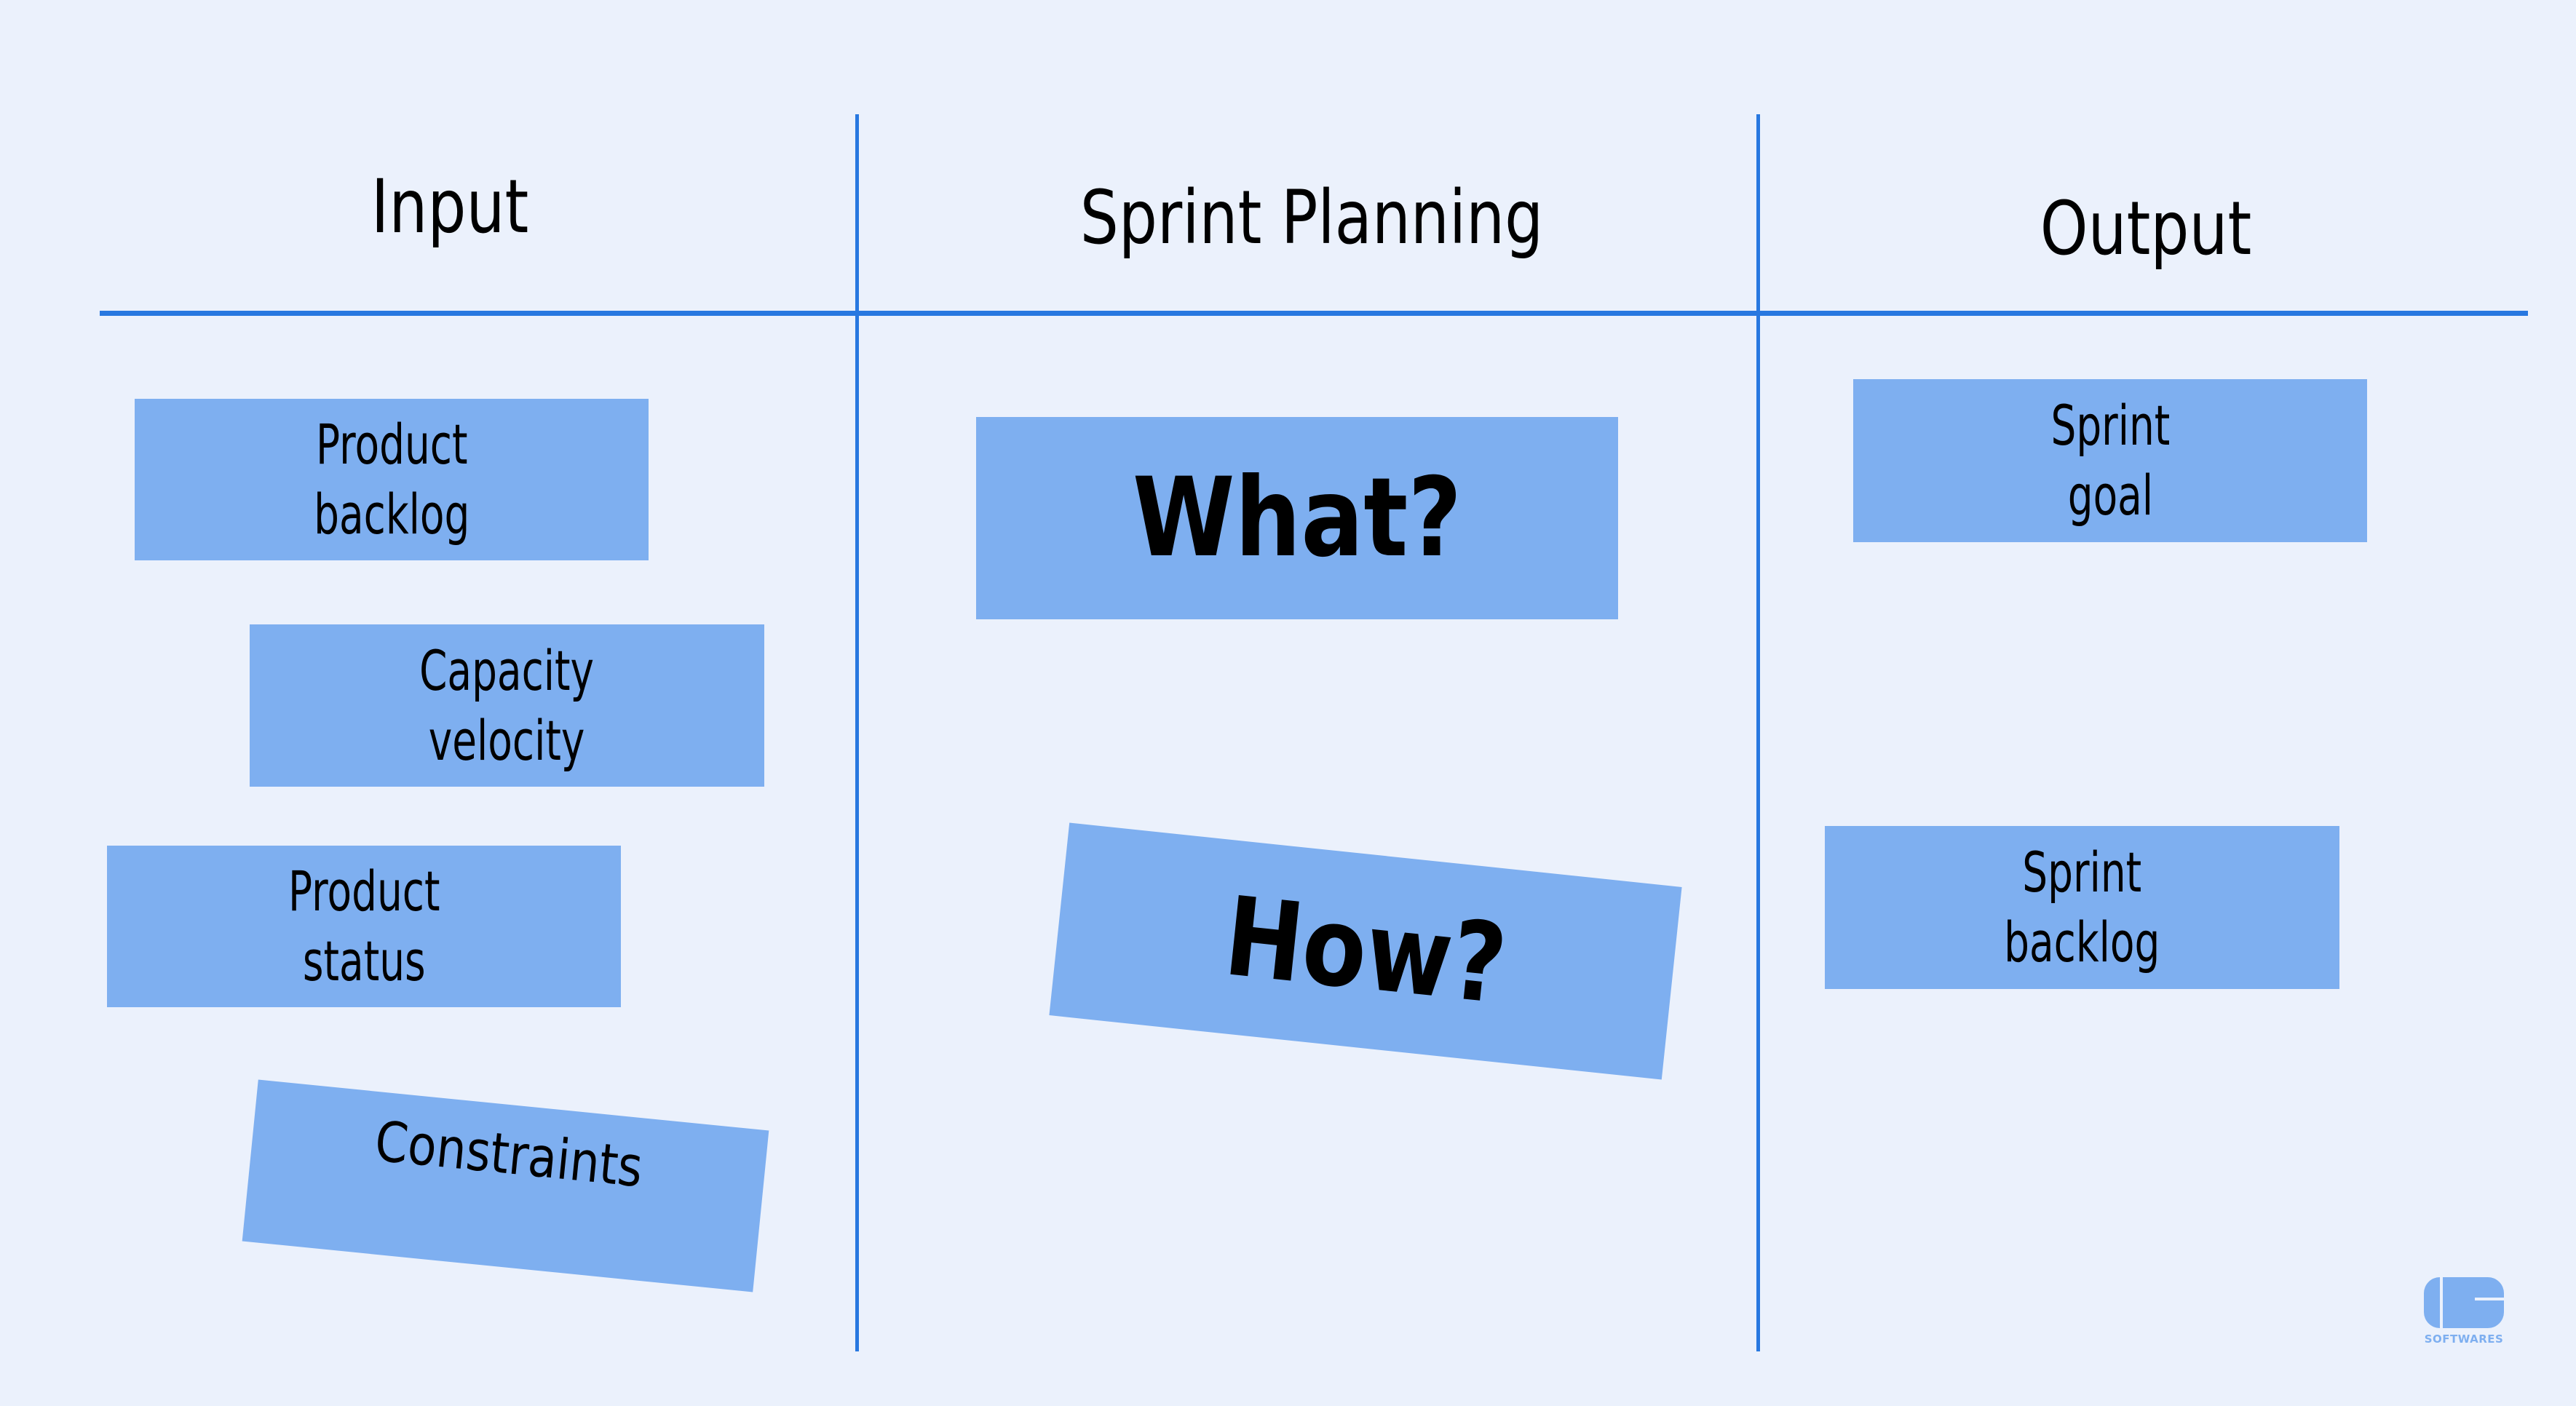 The image size is (2576, 1406). I want to click on column-title-input: Input, so click(449, 207).